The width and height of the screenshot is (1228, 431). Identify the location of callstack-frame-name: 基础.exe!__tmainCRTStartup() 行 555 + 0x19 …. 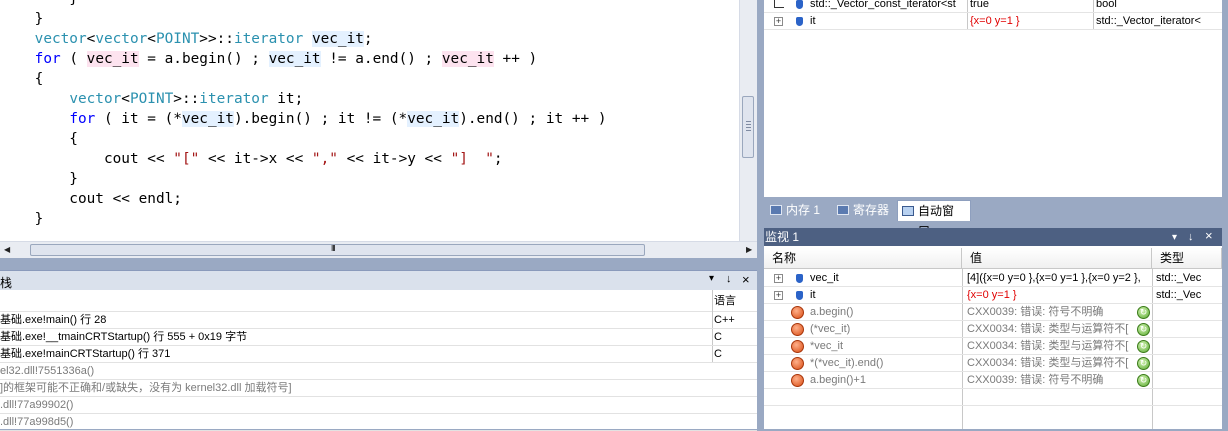
(124, 337).